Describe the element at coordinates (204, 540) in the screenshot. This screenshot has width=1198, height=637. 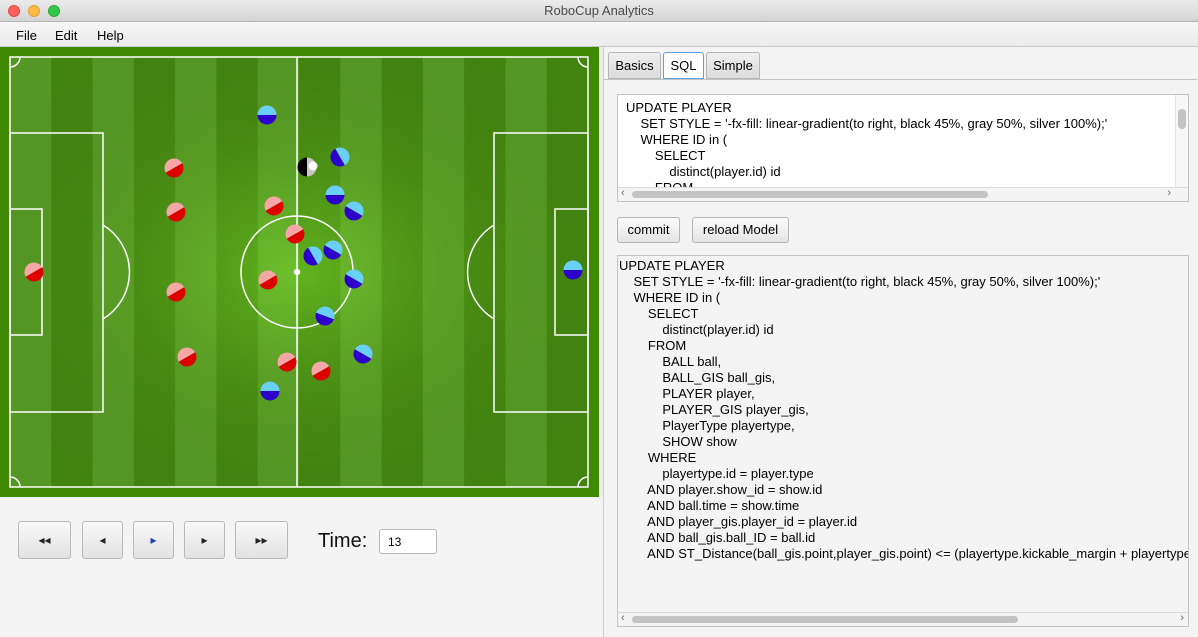
I see `step-forward-button: ▸` at that location.